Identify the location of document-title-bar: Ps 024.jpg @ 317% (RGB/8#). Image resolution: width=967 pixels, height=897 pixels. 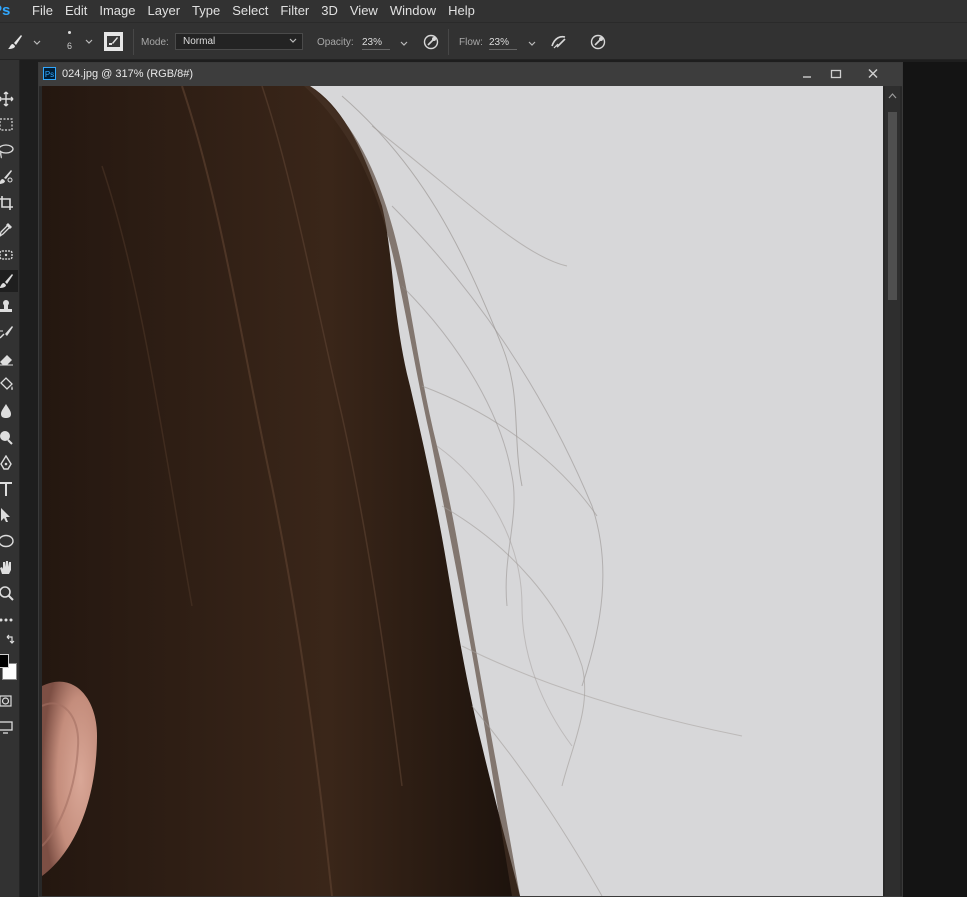
(470, 75).